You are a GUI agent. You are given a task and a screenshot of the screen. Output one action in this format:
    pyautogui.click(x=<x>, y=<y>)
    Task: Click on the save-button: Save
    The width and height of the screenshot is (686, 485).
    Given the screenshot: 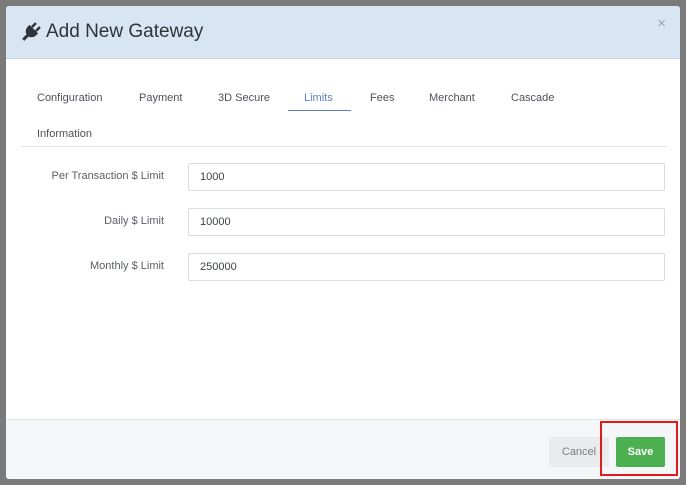 What is the action you would take?
    pyautogui.click(x=640, y=452)
    